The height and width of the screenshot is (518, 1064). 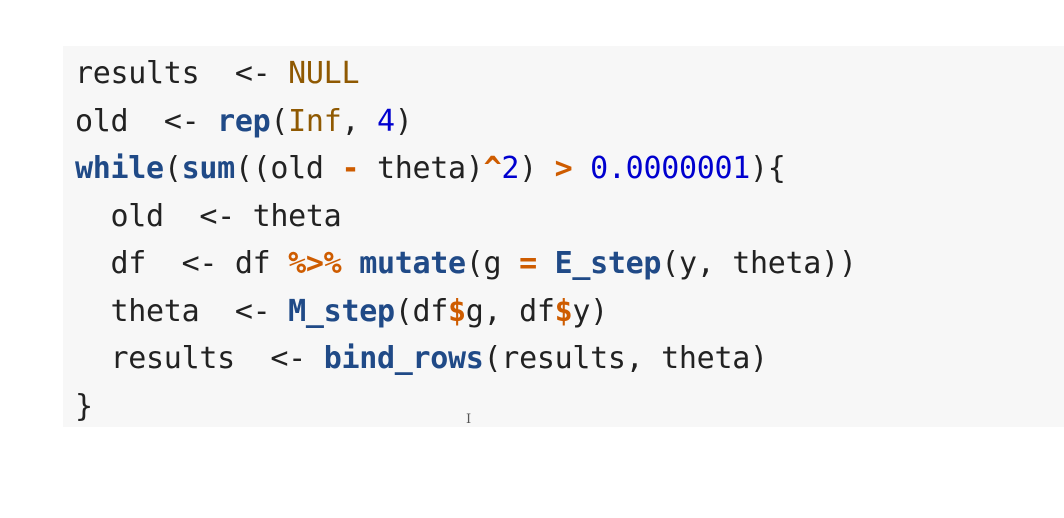 I want to click on code-line: theta <- M_step(df$g, df$y), so click(x=569, y=312).